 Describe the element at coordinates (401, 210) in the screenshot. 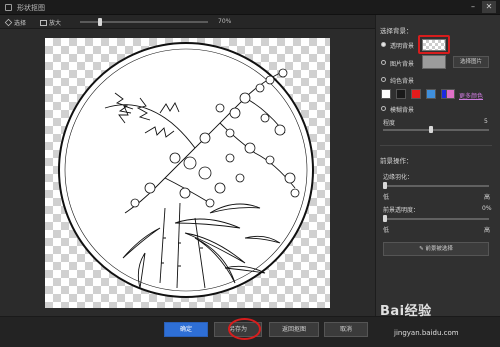

I see `opacity-label: 前景透明度：` at that location.